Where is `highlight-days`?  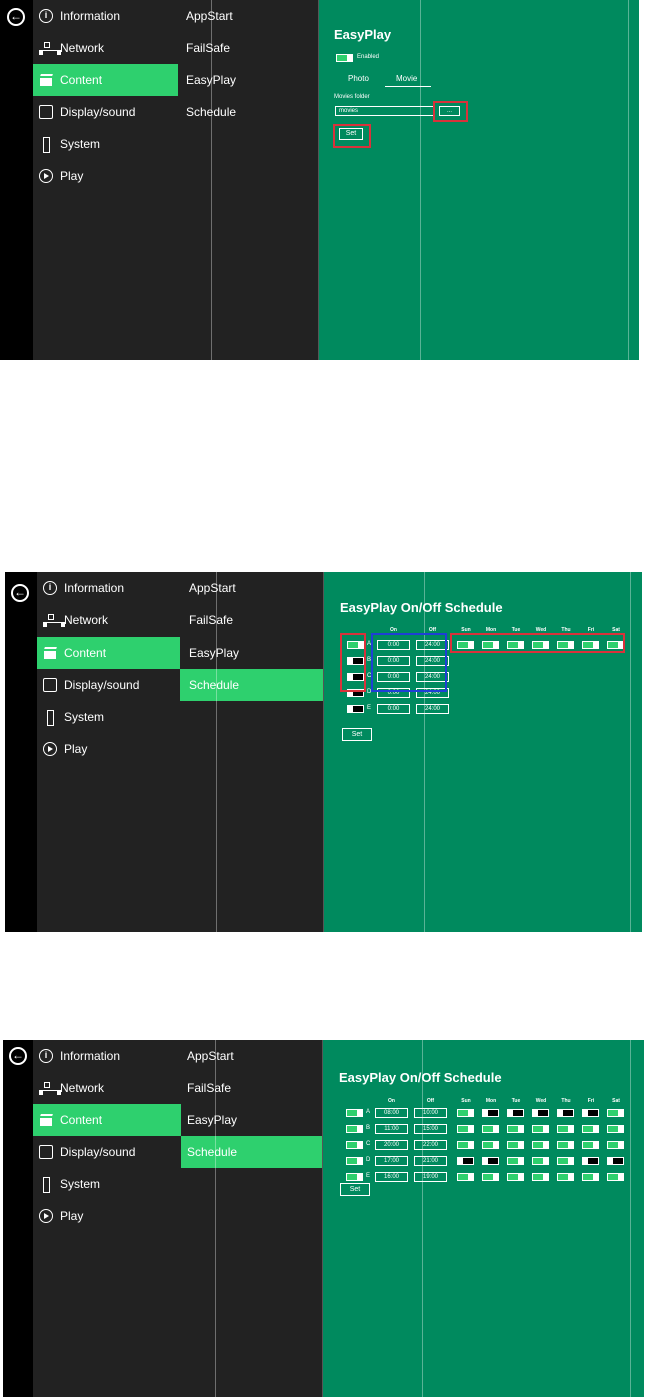 highlight-days is located at coordinates (537, 643).